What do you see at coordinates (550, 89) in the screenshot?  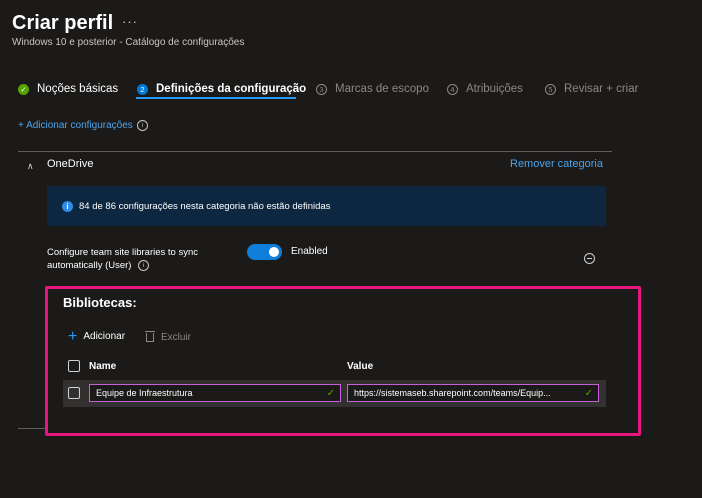 I see `step-number-icon: 5` at bounding box center [550, 89].